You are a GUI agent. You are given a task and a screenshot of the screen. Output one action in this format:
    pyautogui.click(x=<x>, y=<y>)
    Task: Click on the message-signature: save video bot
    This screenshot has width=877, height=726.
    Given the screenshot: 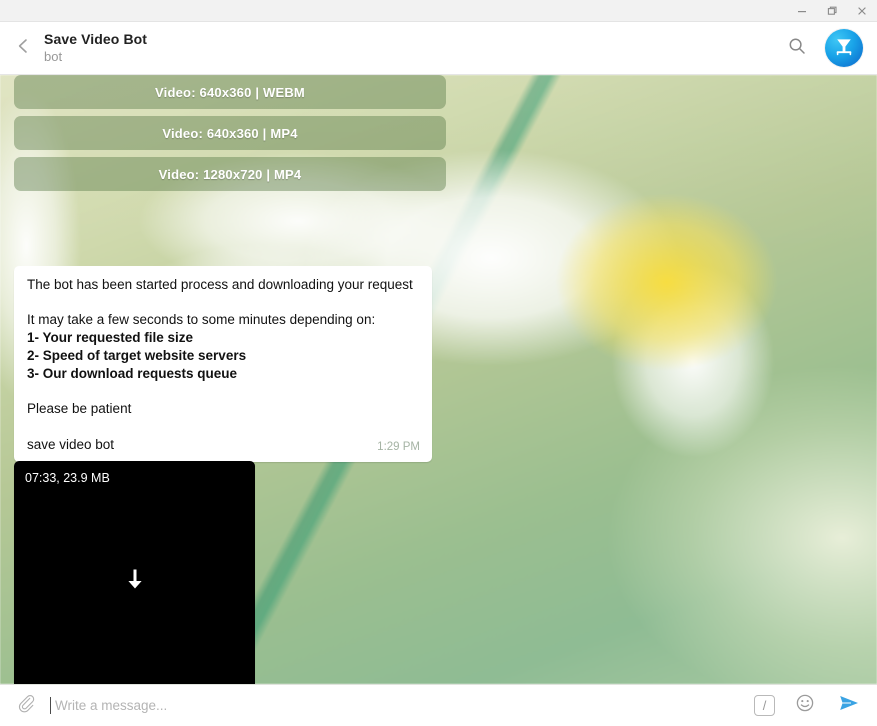 What is the action you would take?
    pyautogui.click(x=71, y=444)
    